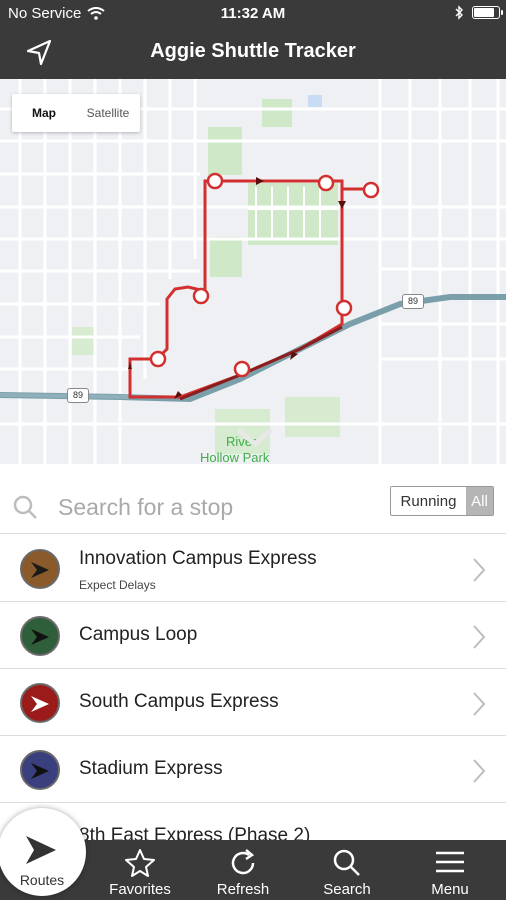  I want to click on tab-search: Search, so click(347, 870).